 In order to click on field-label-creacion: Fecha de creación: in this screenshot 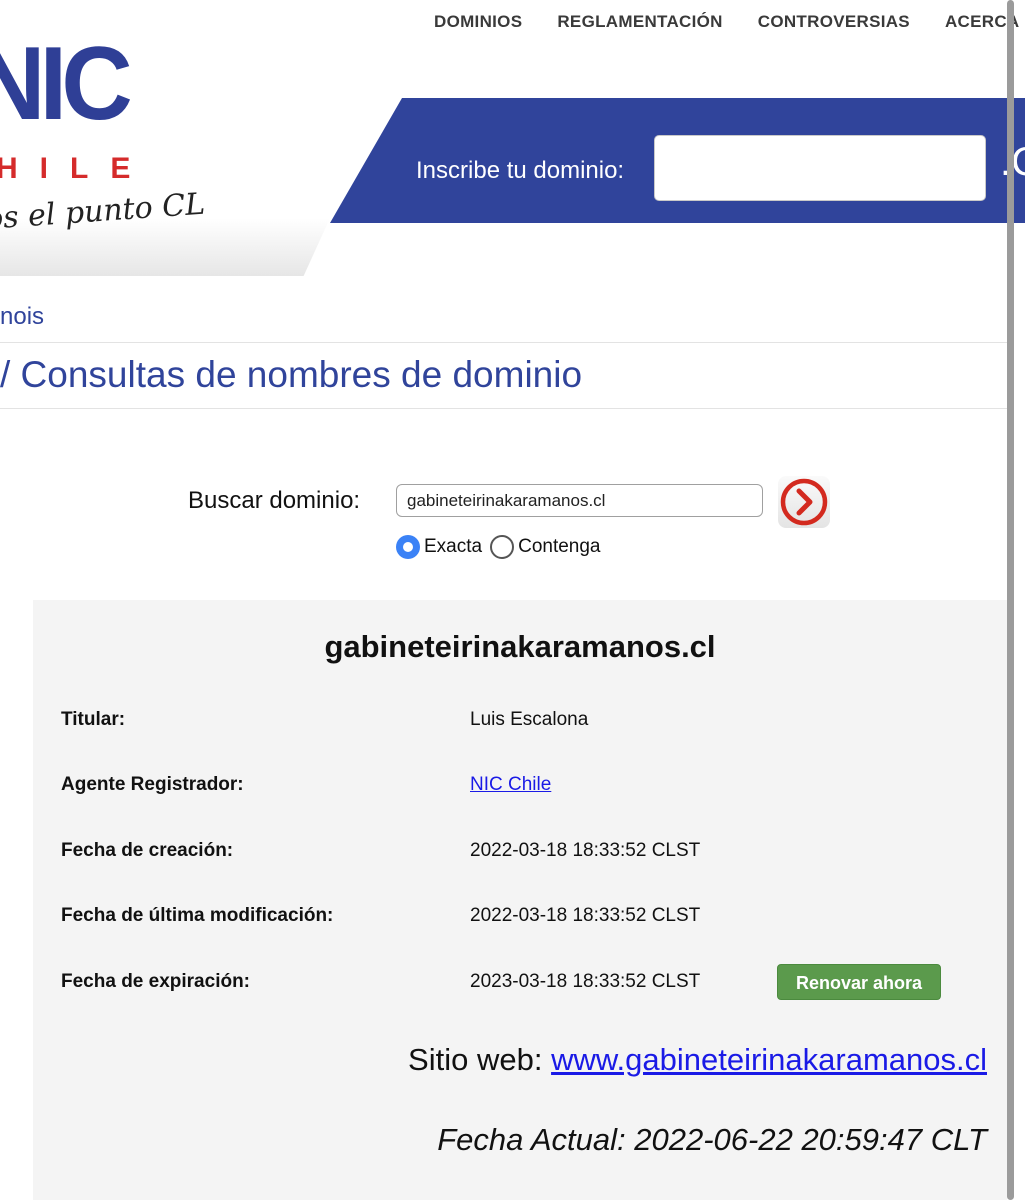, I will do `click(147, 850)`.